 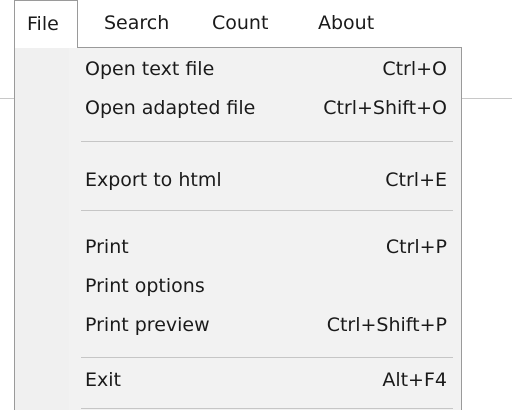 I want to click on menu-item-open-text-file: Open text file Ctrl+O, so click(x=238, y=69).